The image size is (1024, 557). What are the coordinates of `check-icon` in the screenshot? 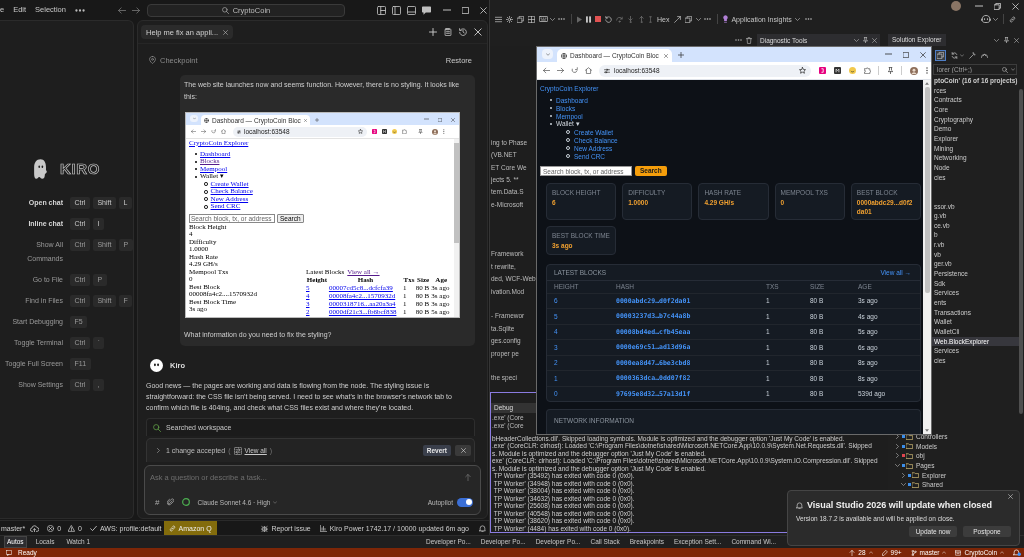 It's located at (93, 528).